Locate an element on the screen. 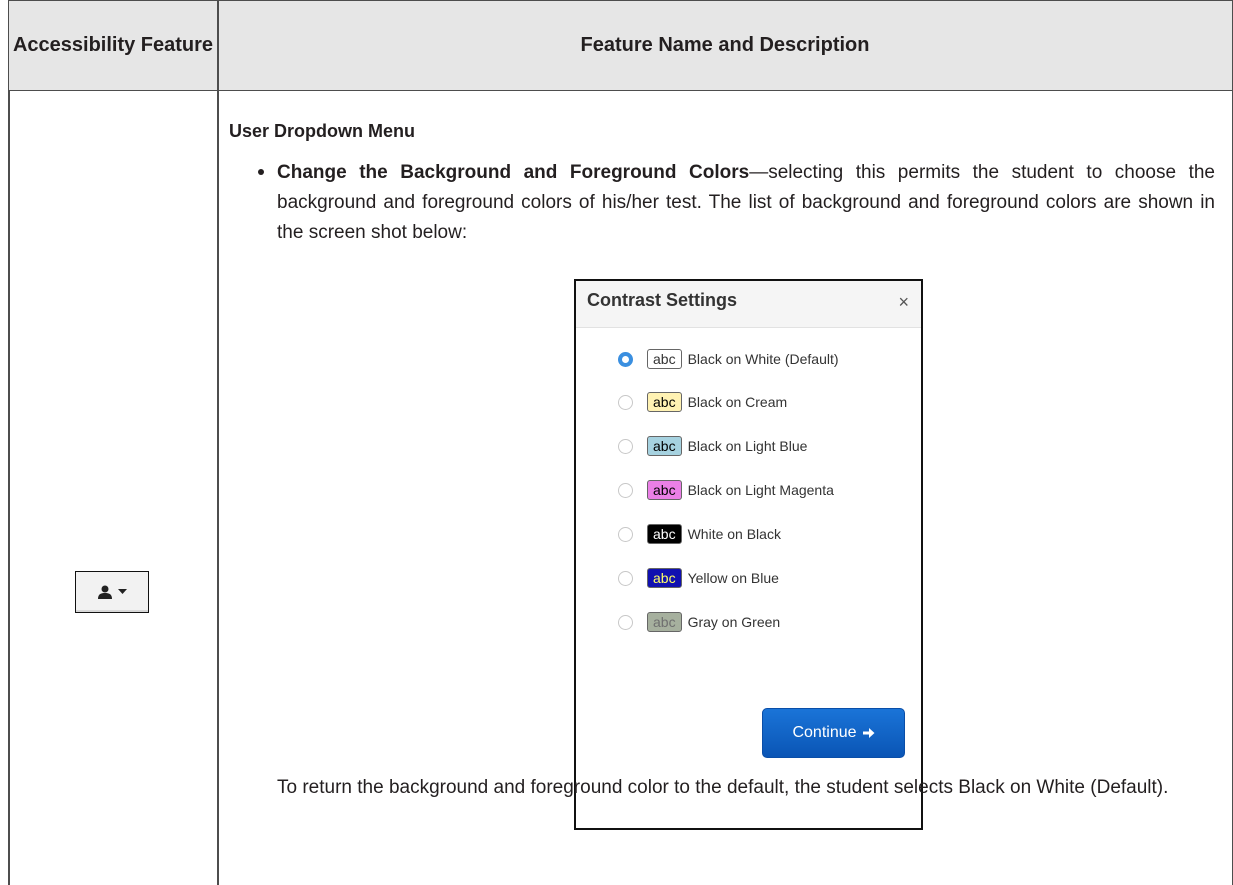 The width and height of the screenshot is (1233, 885). contrast-option: abc White on Black is located at coordinates (699, 534).